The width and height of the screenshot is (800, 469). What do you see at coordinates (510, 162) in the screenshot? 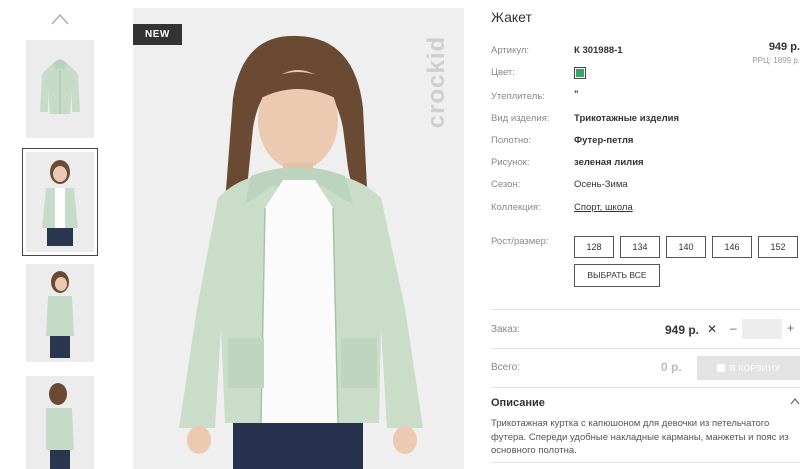
I see `pattern-label: Рисунок:` at bounding box center [510, 162].